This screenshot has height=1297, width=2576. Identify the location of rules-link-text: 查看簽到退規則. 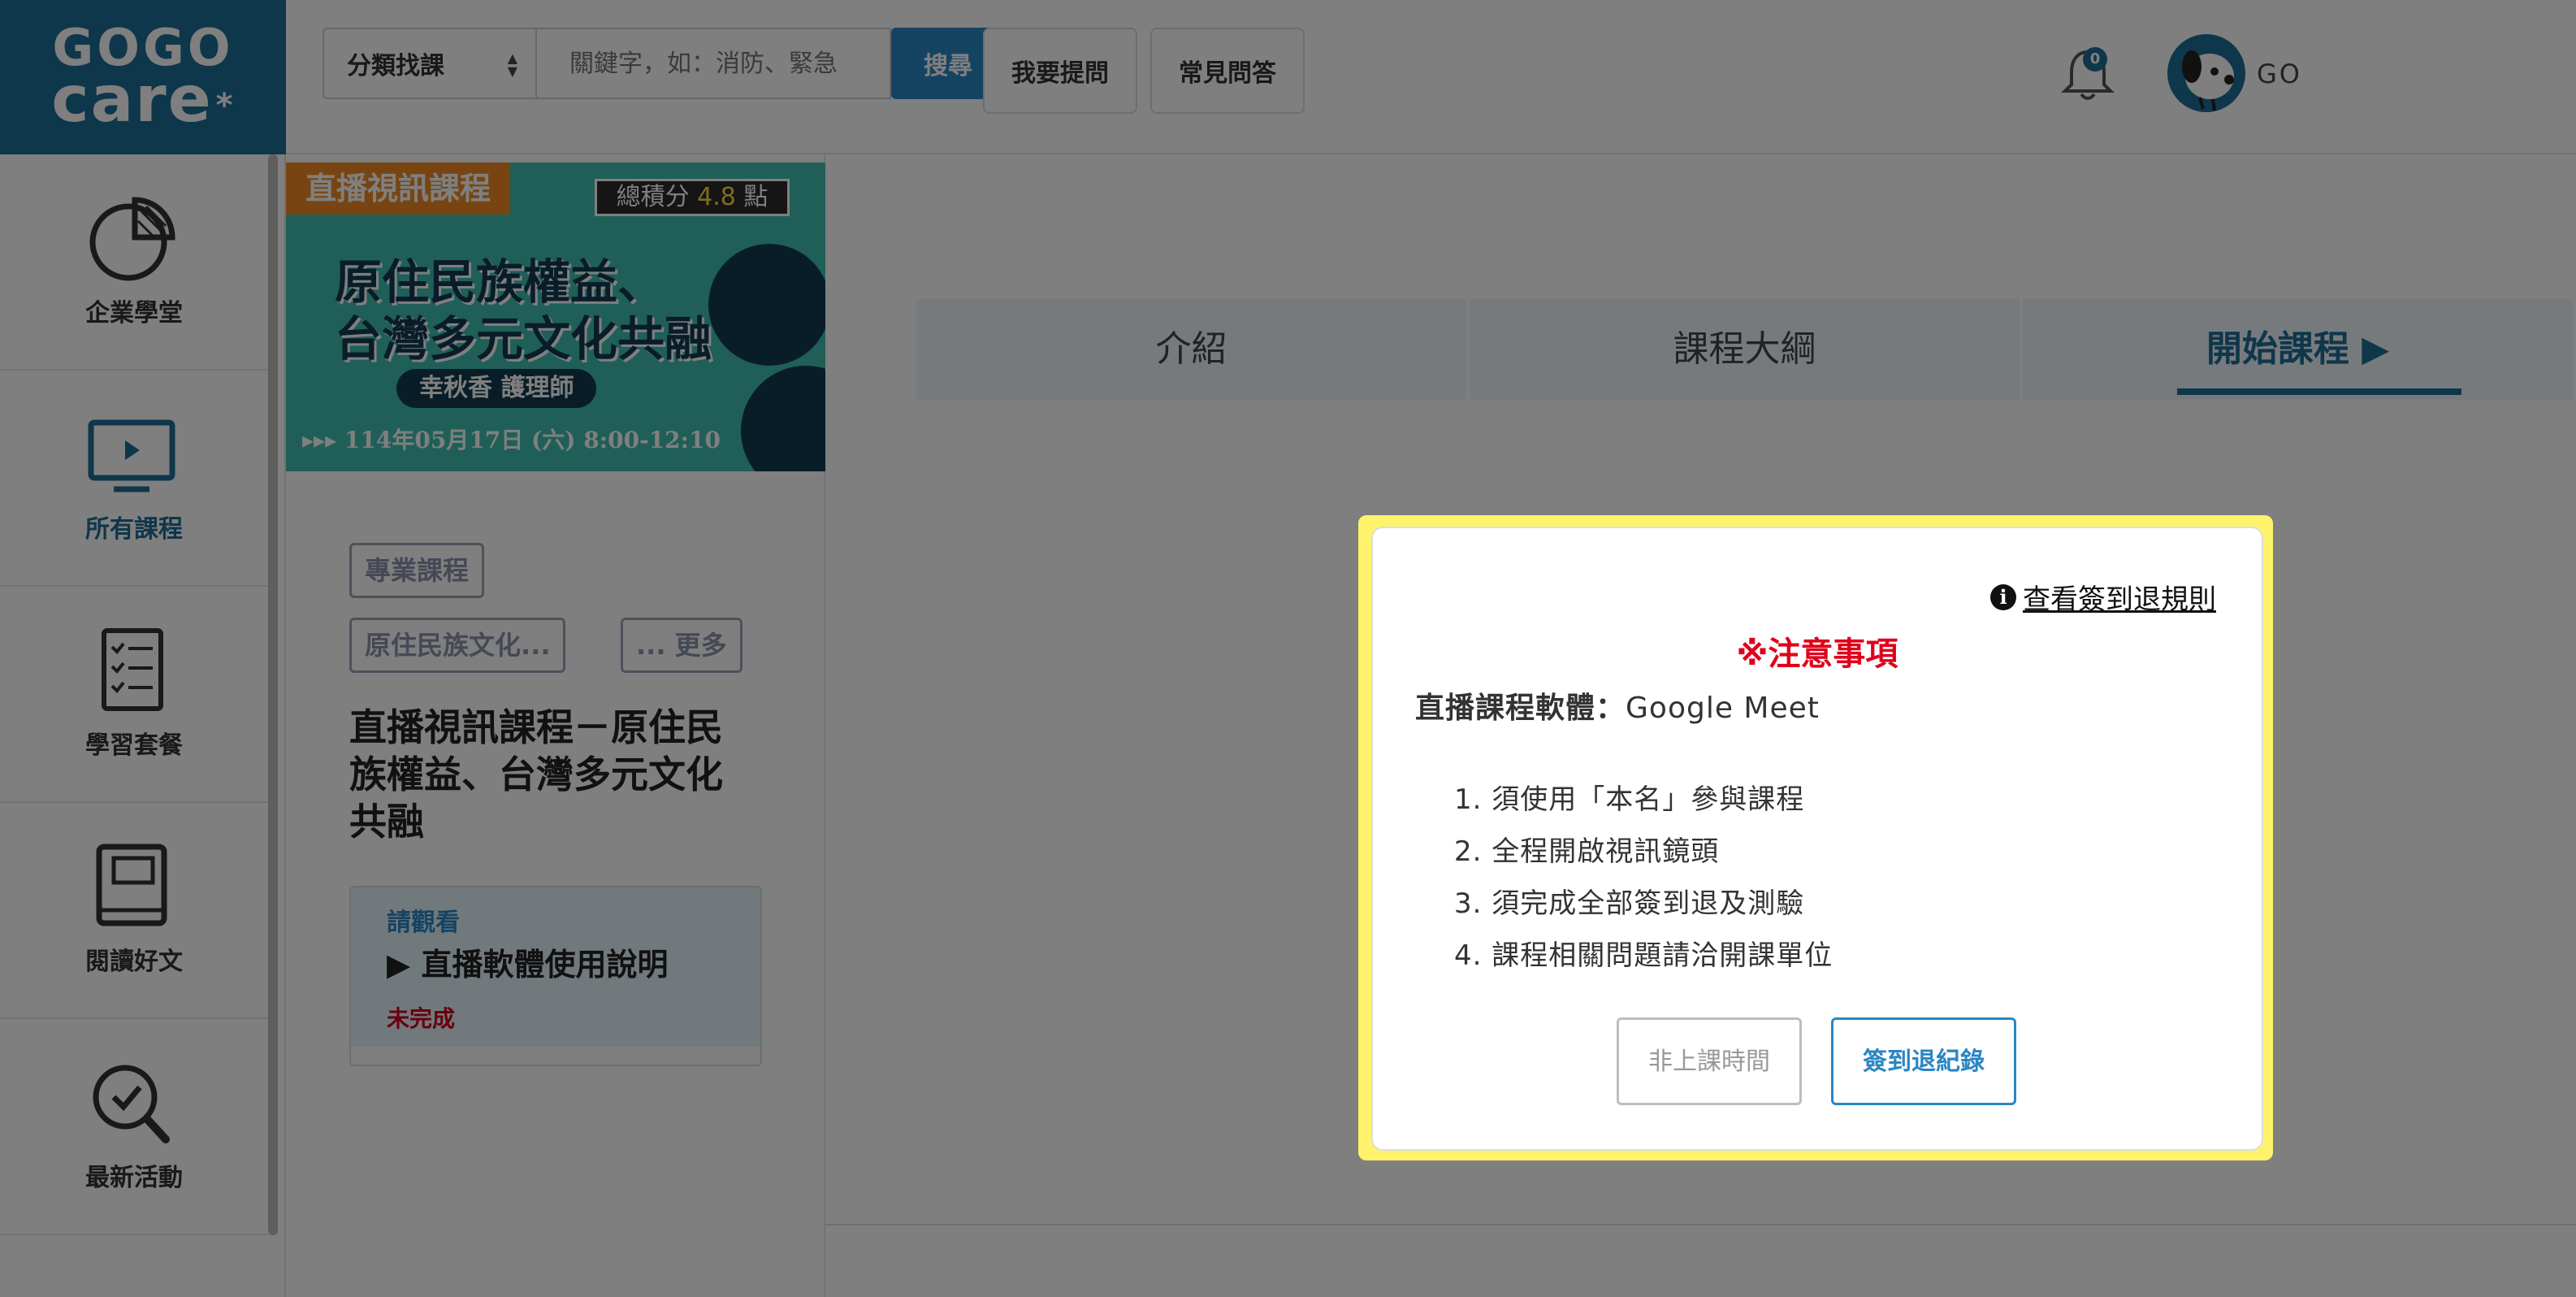
(2119, 599).